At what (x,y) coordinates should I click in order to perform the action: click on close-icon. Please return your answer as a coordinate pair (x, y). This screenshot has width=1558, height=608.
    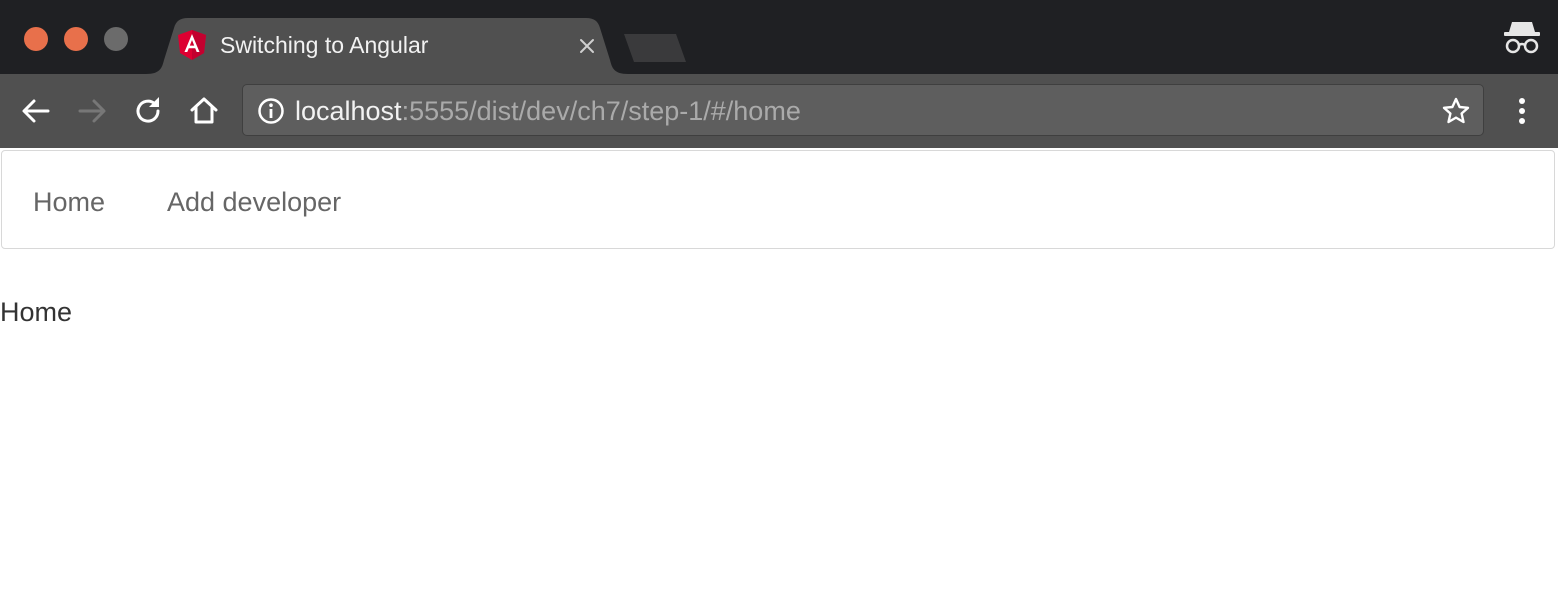
    Looking at the image, I should click on (587, 46).